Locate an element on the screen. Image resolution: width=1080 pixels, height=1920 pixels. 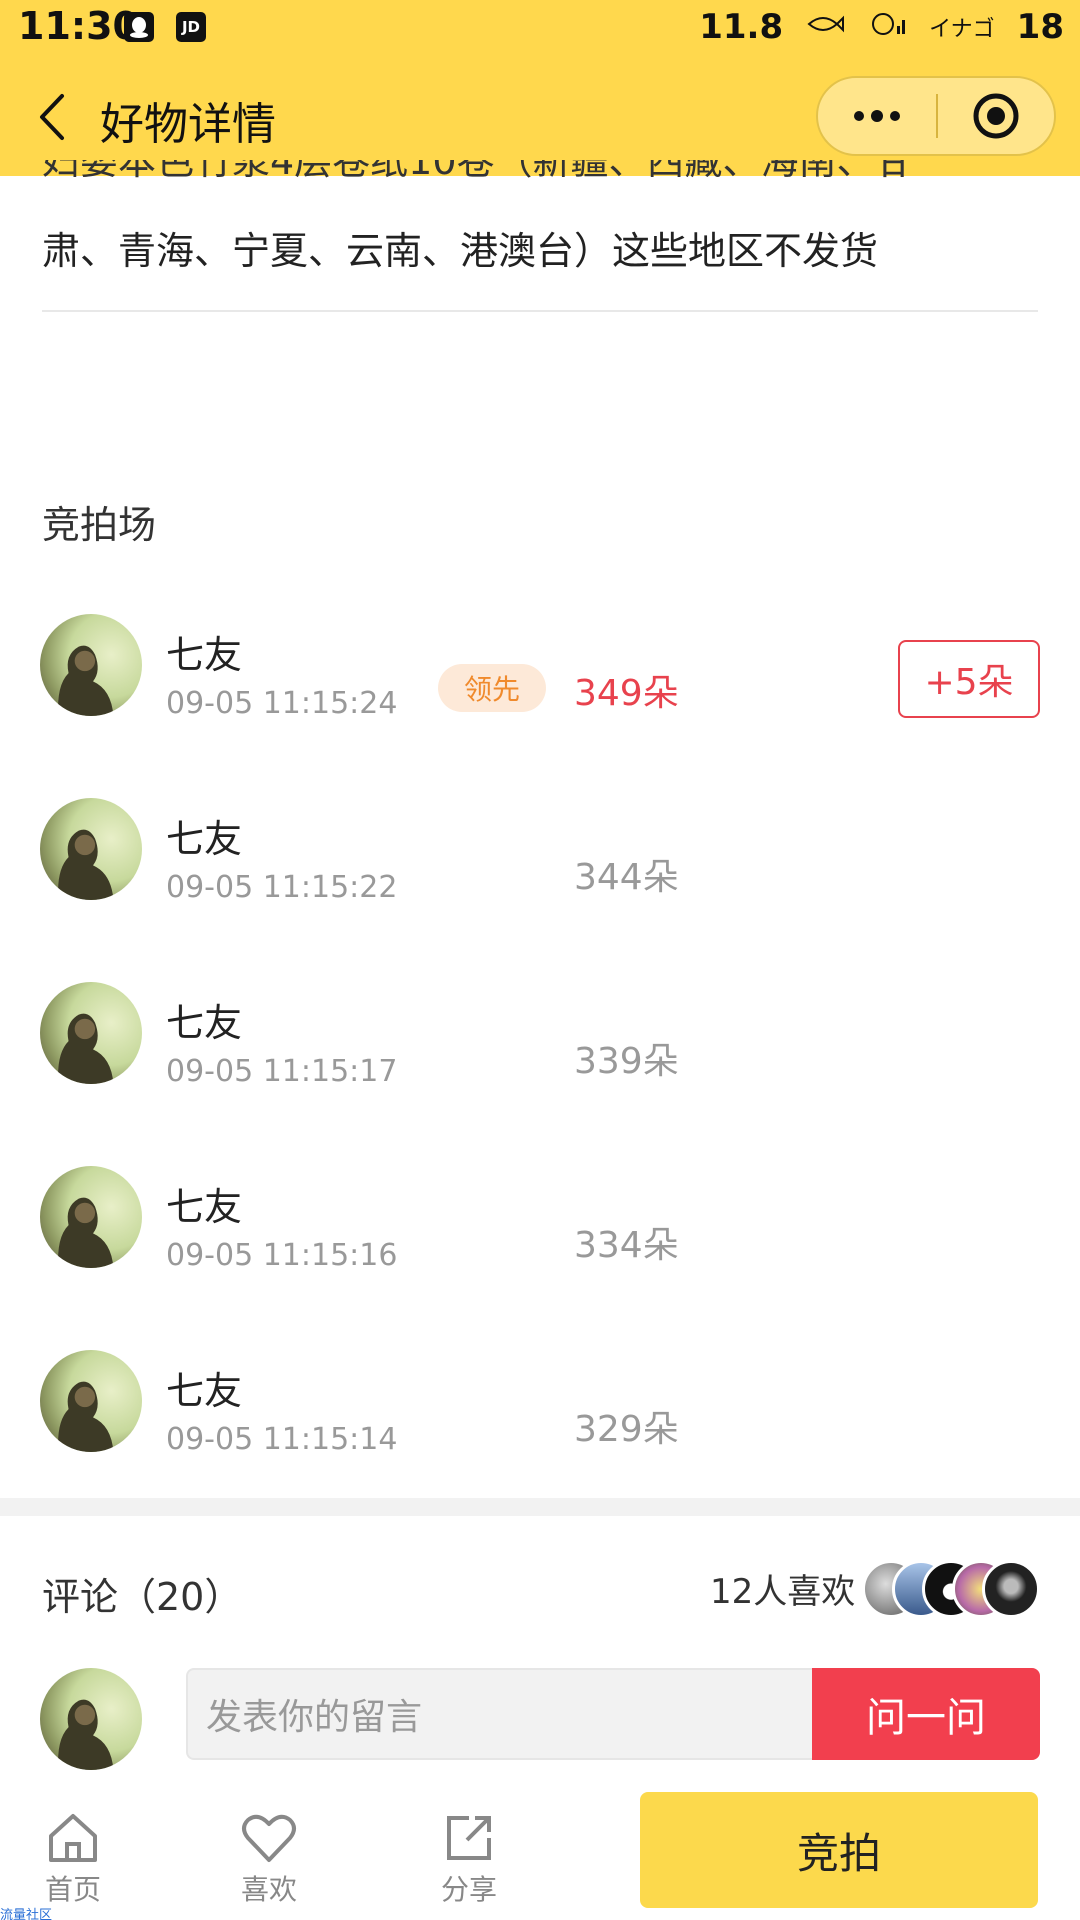
auction-button: 竞拍 is located at coordinates (839, 1850).